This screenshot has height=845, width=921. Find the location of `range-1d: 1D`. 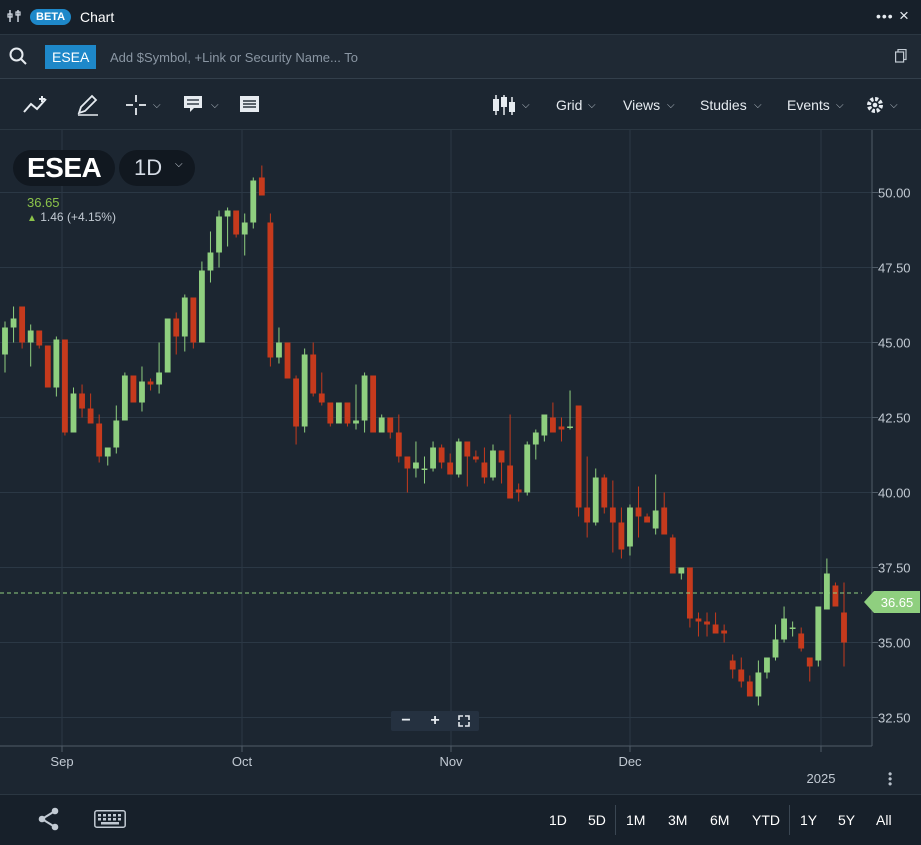

range-1d: 1D is located at coordinates (558, 820).